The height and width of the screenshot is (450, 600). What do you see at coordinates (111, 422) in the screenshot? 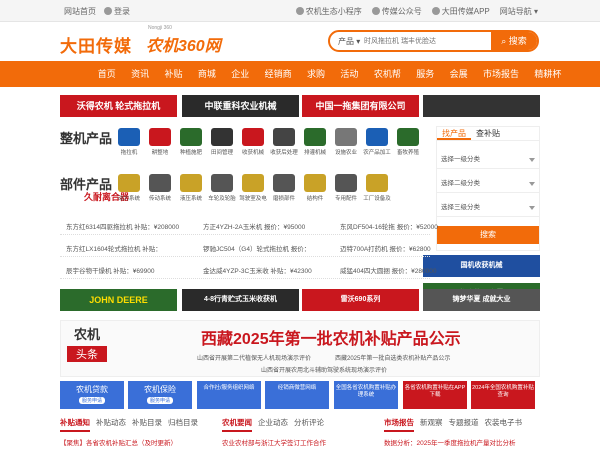
I see `tab-tabs_left-1: 补贴动态` at bounding box center [111, 422].